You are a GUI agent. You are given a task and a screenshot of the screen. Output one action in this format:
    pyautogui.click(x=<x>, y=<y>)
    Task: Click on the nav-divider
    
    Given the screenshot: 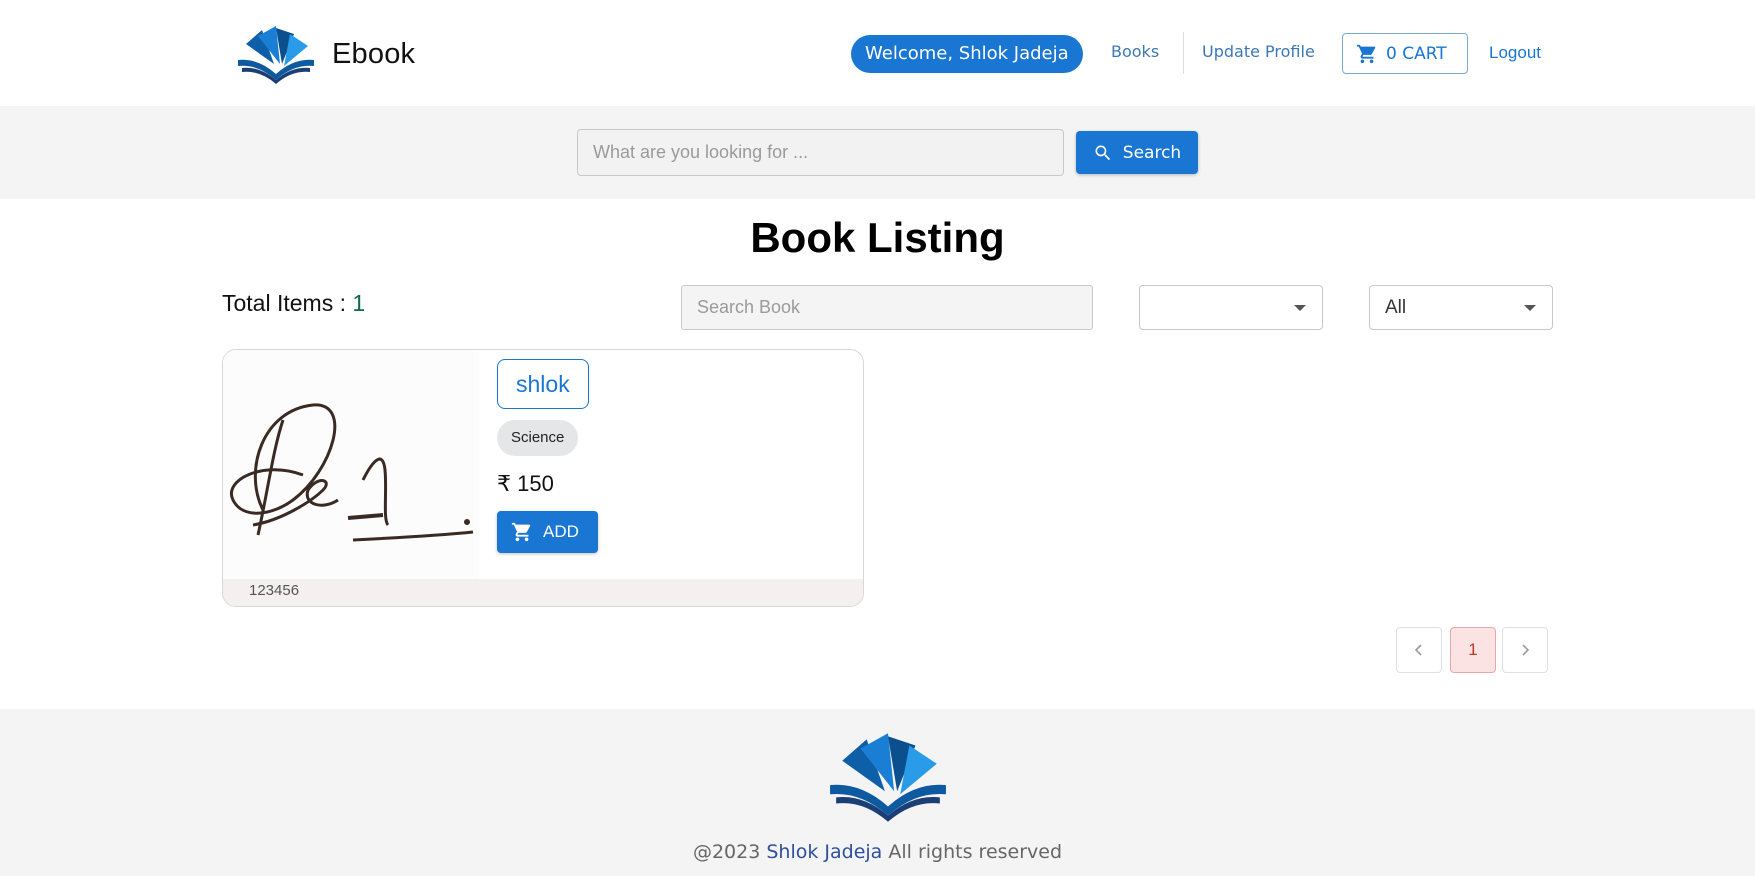 What is the action you would take?
    pyautogui.click(x=1183, y=53)
    